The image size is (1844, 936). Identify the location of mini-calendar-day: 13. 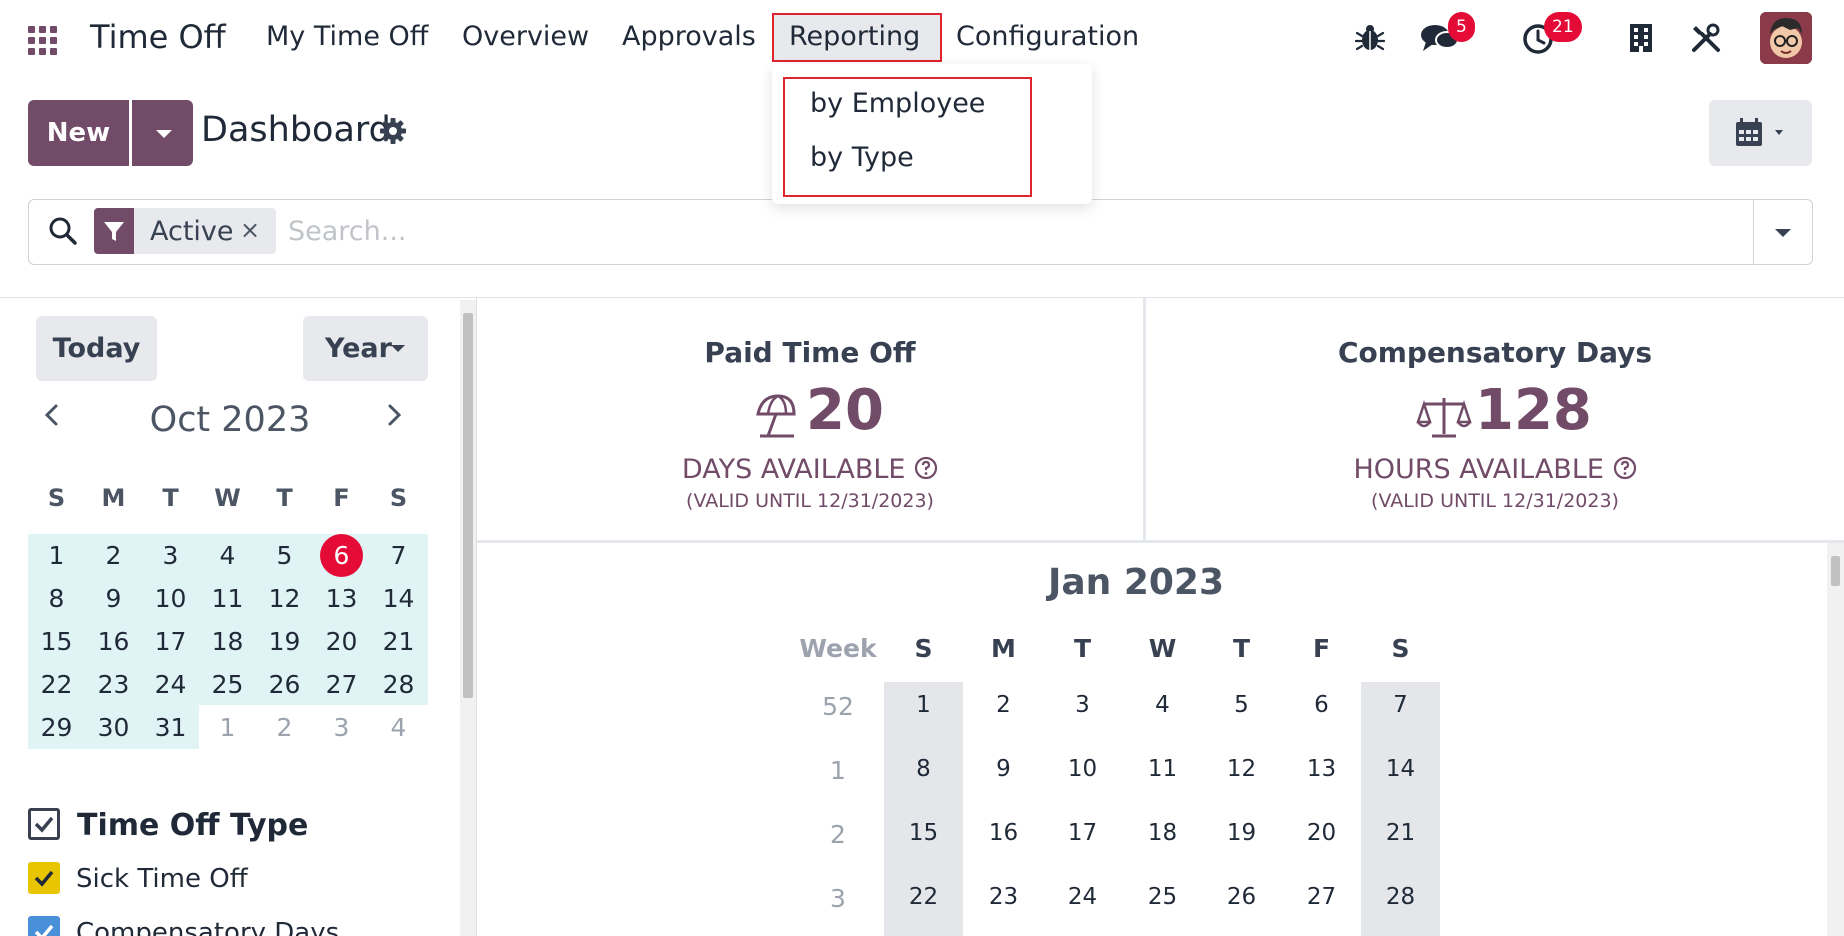
(341, 598).